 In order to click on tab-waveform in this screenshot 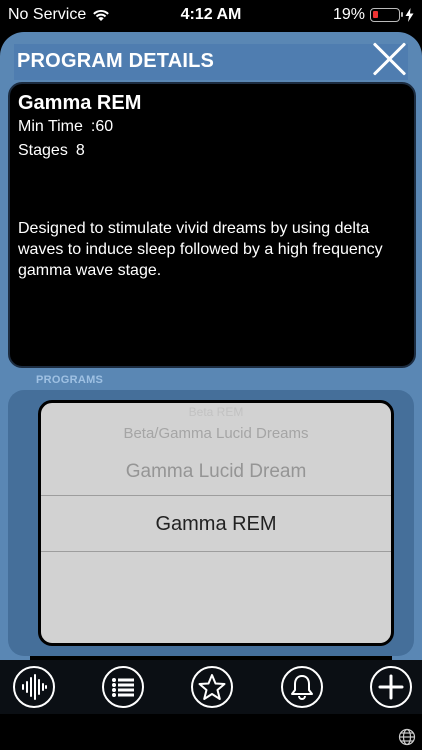, I will do `click(34, 687)`.